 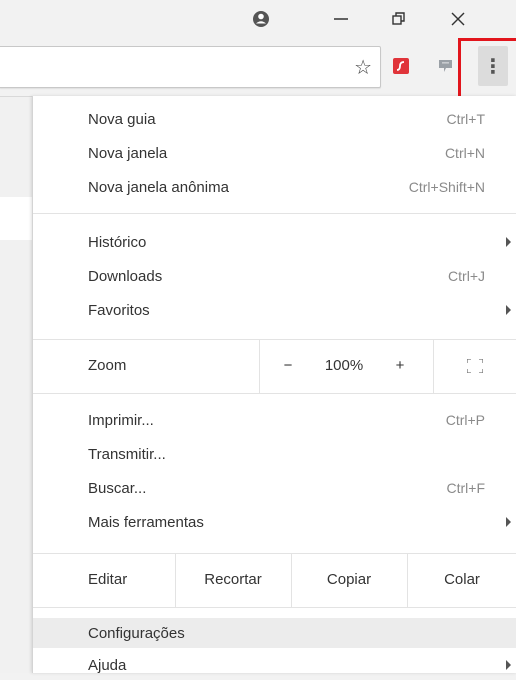 I want to click on menu-item-shortcut: Ctrl+P, so click(x=465, y=420).